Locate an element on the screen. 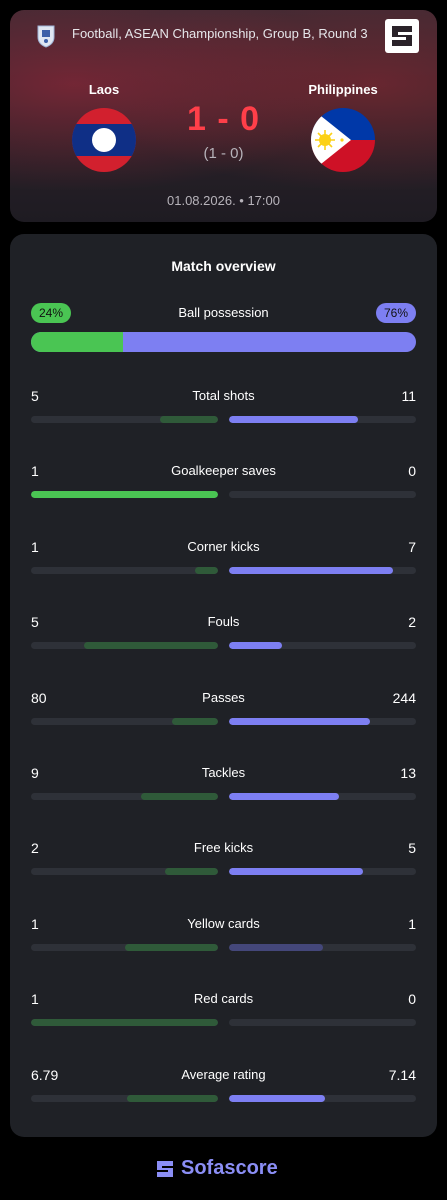 The width and height of the screenshot is (447, 1200). match-score: 1 - 0 is located at coordinates (223, 119).